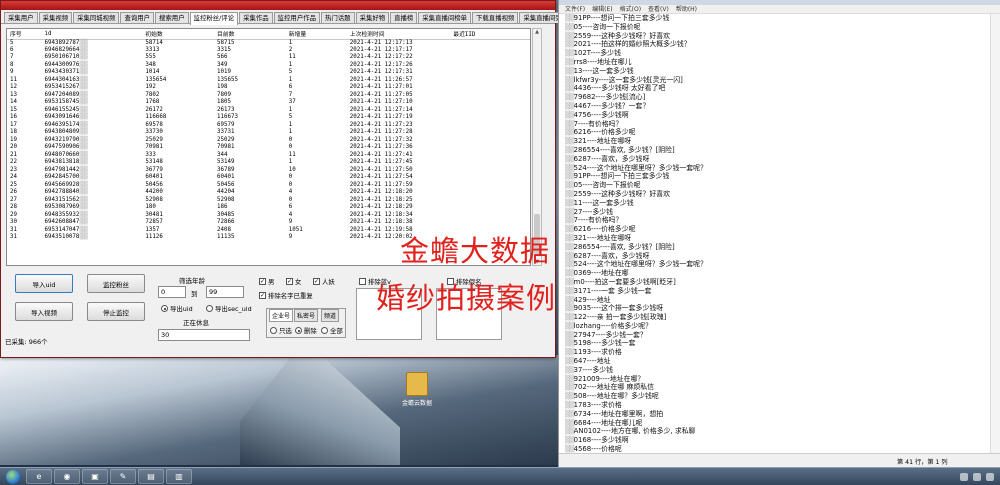  Describe the element at coordinates (964, 476) in the screenshot. I see `network-icon` at that location.